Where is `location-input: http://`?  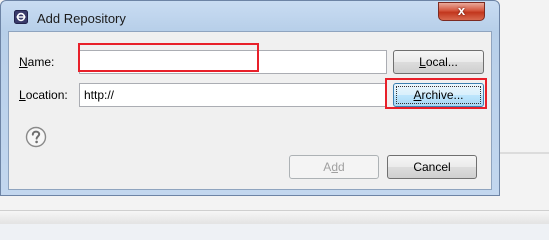
location-input: http:// is located at coordinates (233, 95).